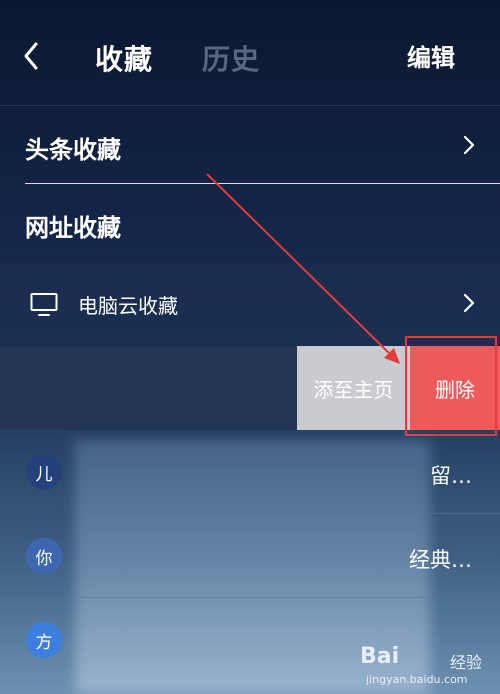 The width and height of the screenshot is (500, 694). Describe the element at coordinates (124, 58) in the screenshot. I see `tab-favorites: 收藏` at that location.